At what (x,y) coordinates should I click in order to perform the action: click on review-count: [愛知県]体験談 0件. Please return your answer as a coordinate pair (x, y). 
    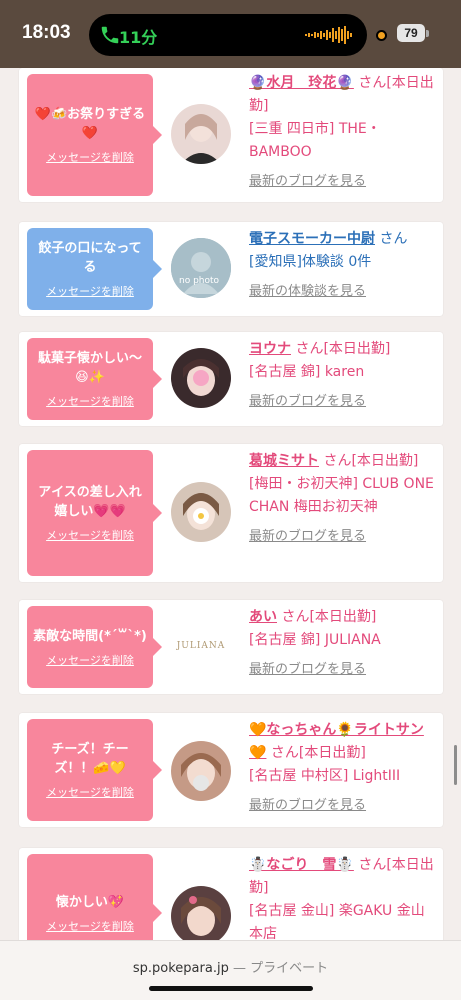
    Looking at the image, I should click on (310, 262).